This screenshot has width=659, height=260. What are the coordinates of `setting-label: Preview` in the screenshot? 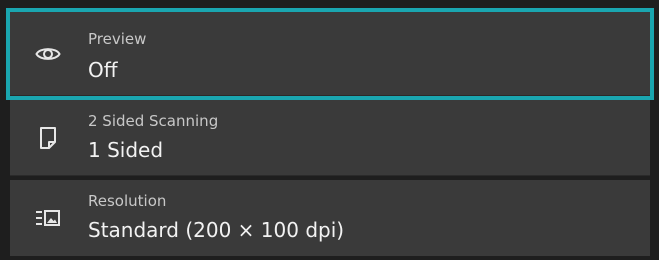 It's located at (117, 39).